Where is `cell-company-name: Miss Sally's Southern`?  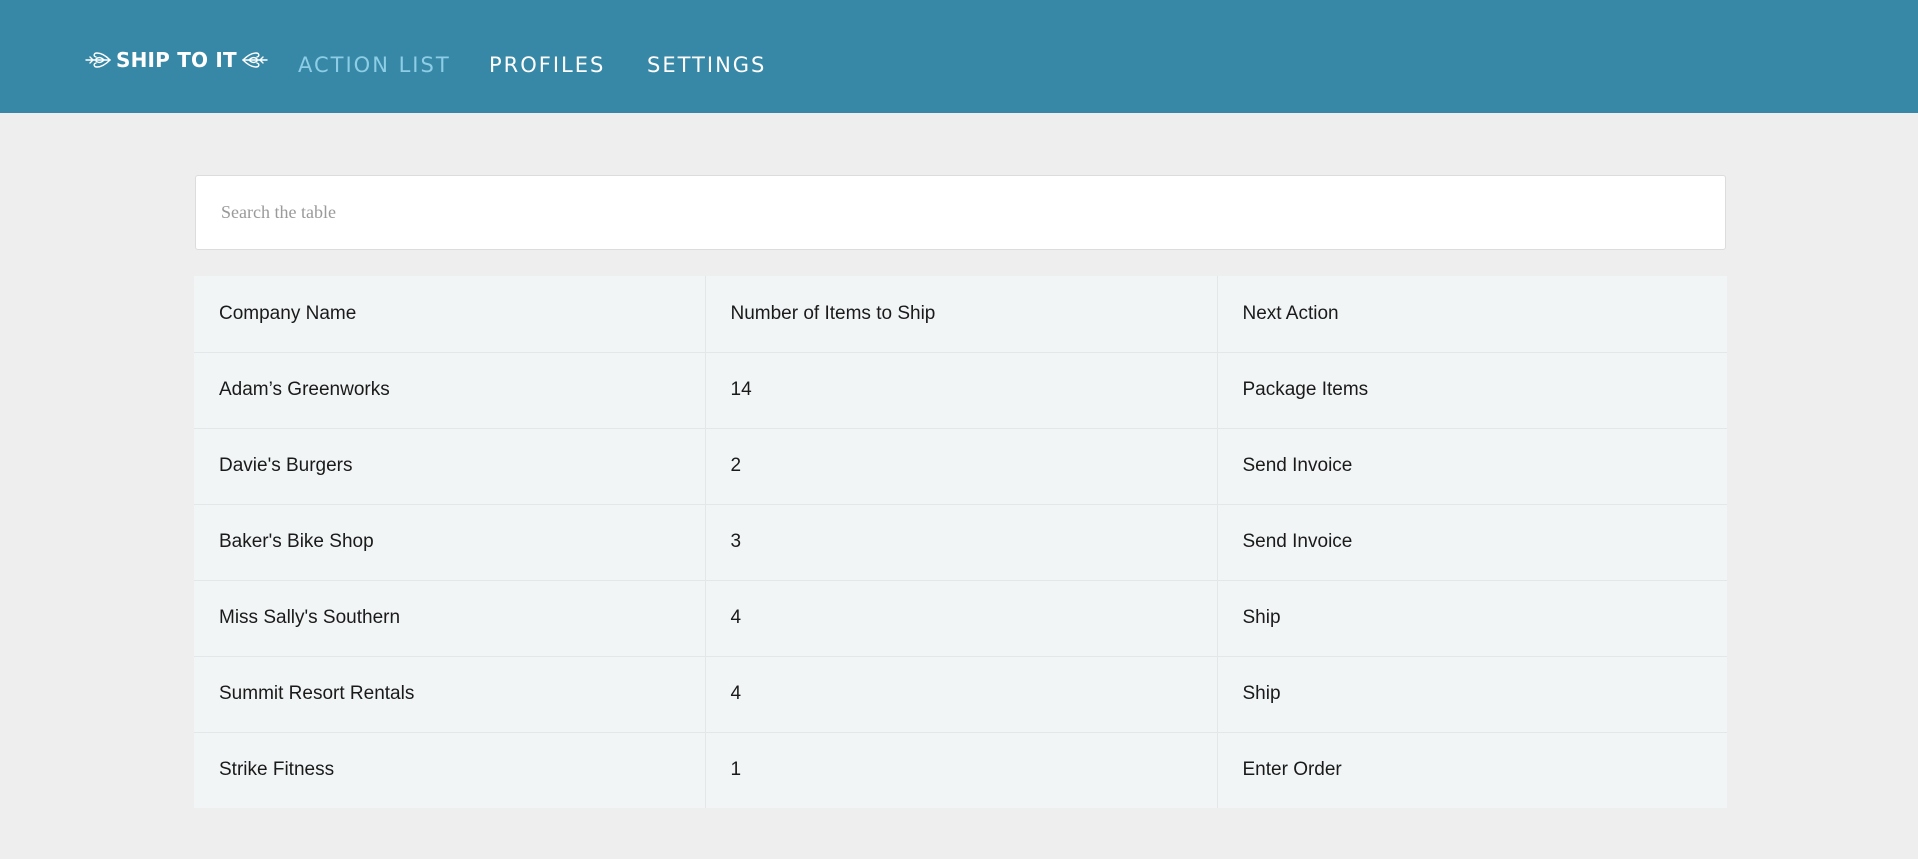 cell-company-name: Miss Sally's Southern is located at coordinates (450, 618).